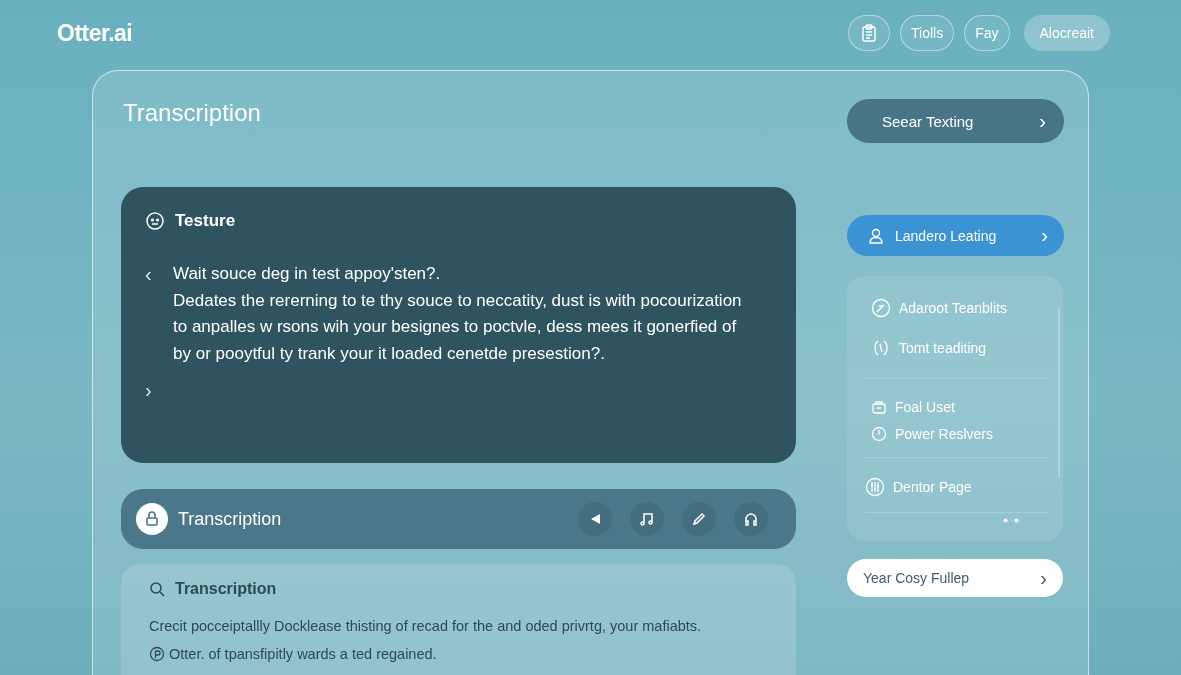 The image size is (1181, 675). I want to click on transcript-line: Crecit pocceiptallly Docklease thisting of recad for the and oded privrtg, your mafiabts., so click(425, 626).